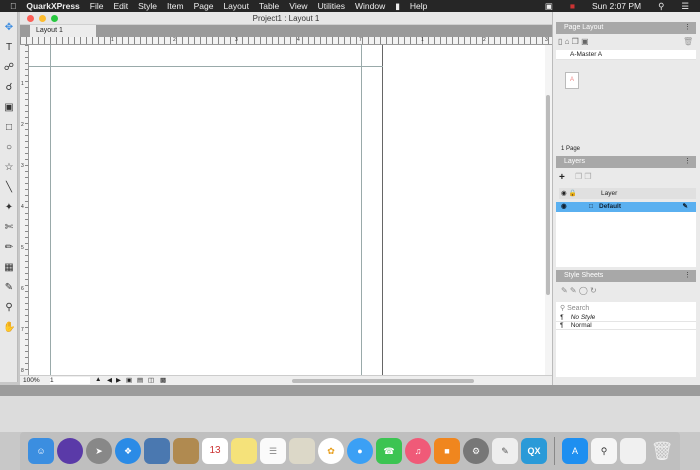 The height and width of the screenshot is (470, 700). Describe the element at coordinates (9, 268) in the screenshot. I see `table-tool-icon: ▦` at that location.